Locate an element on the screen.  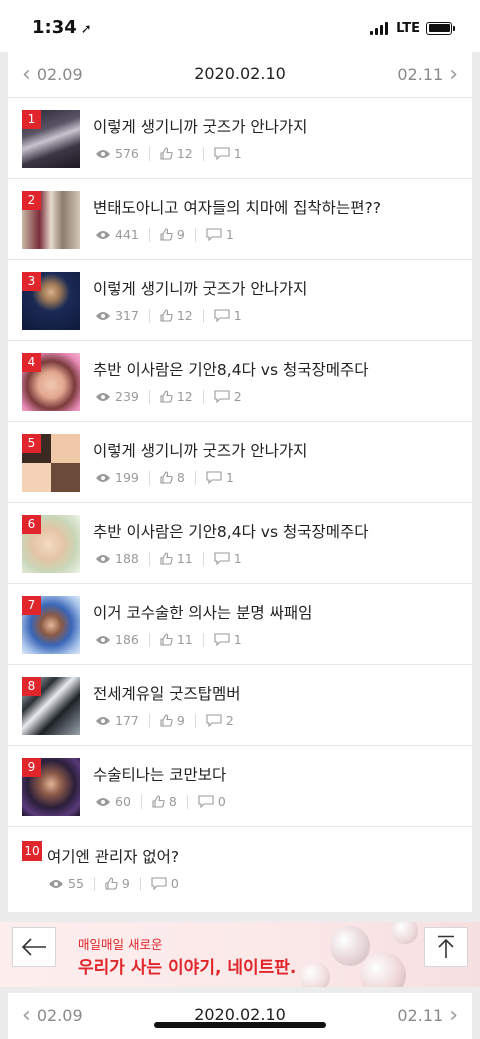
list-item: 10 여기엔 관리자 없어? 55 9 0 is located at coordinates (240, 867).